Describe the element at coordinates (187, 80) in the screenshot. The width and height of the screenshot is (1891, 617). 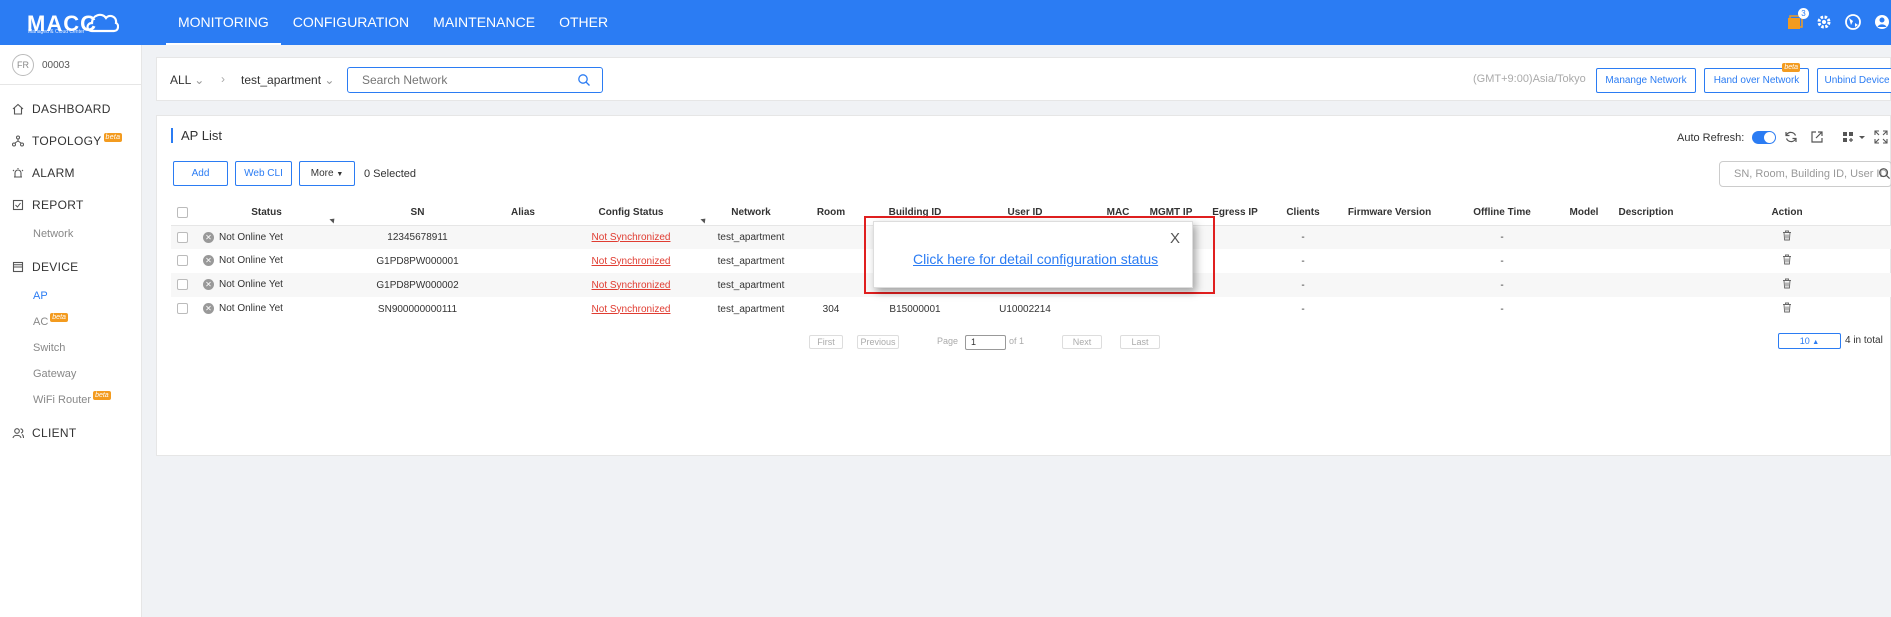
I see `scope-dropdown: ALL ⌄` at that location.